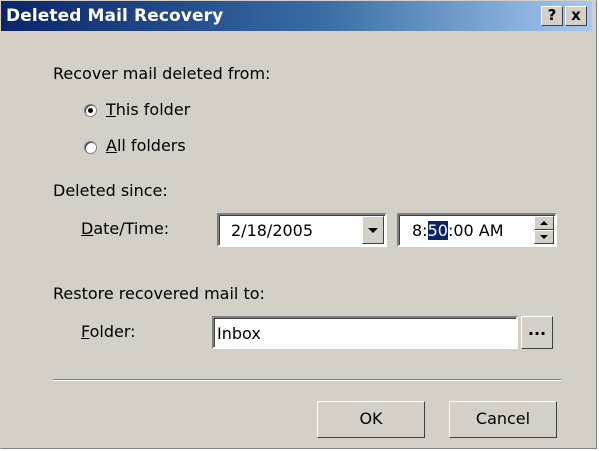 This screenshot has width=599, height=451. I want to click on cancel-button: Cancel, so click(503, 419).